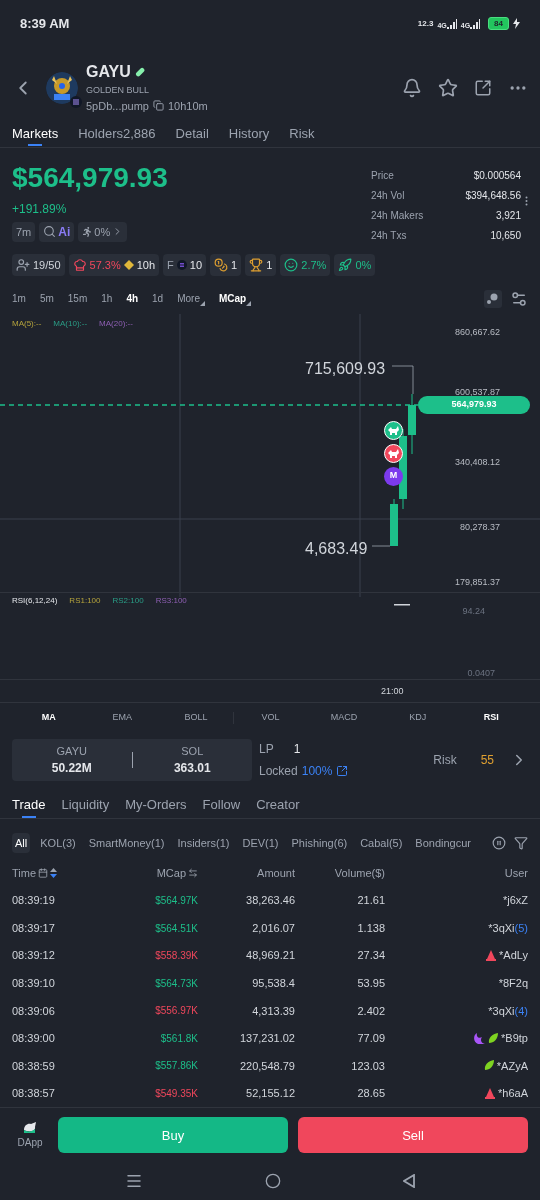 Image resolution: width=540 pixels, height=1200 pixels. I want to click on tab: History, so click(249, 131).